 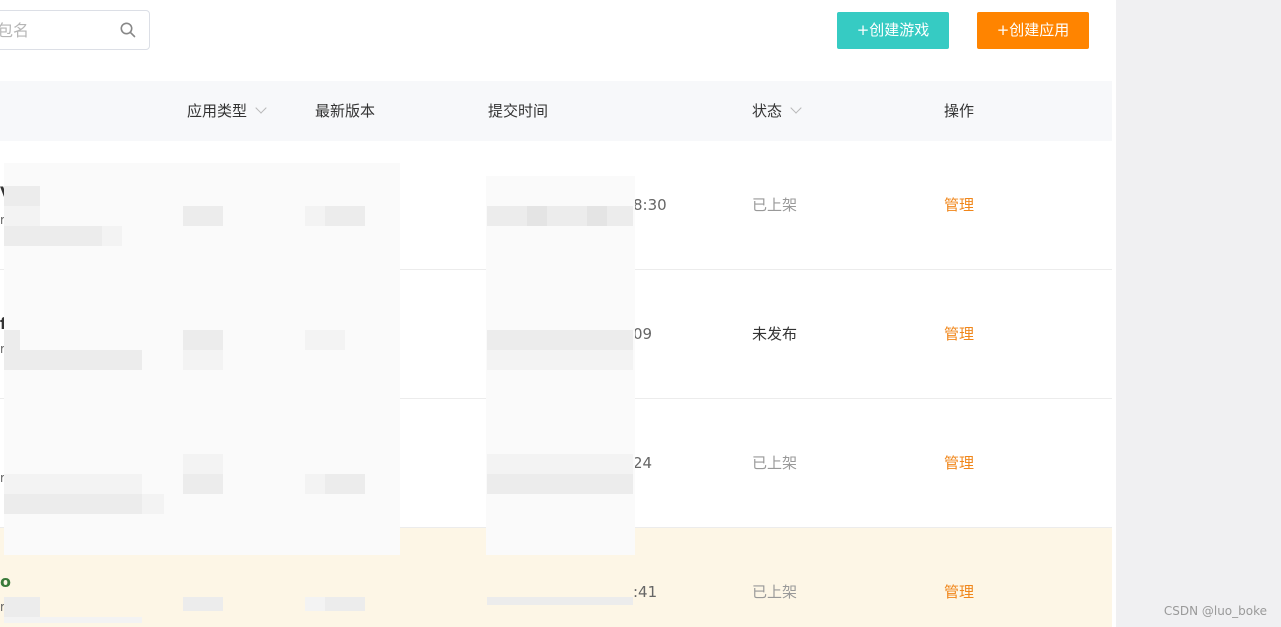 What do you see at coordinates (645, 592) in the screenshot?
I see `submit-time: :41` at bounding box center [645, 592].